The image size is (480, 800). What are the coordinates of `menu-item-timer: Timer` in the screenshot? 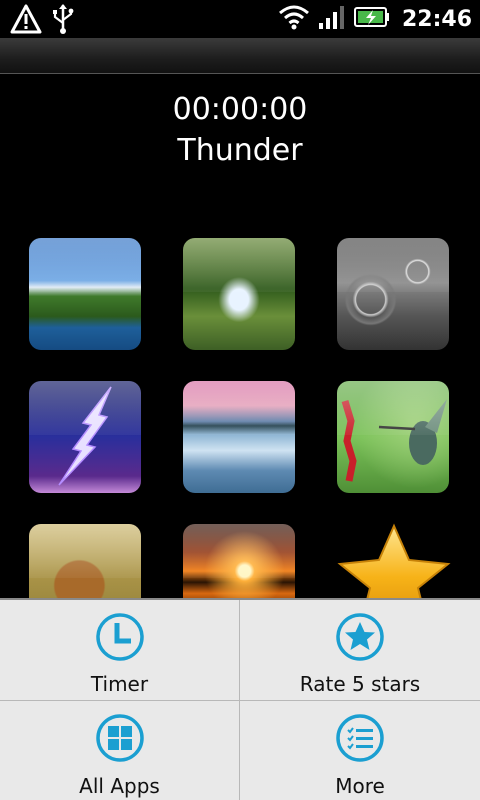 It's located at (120, 650).